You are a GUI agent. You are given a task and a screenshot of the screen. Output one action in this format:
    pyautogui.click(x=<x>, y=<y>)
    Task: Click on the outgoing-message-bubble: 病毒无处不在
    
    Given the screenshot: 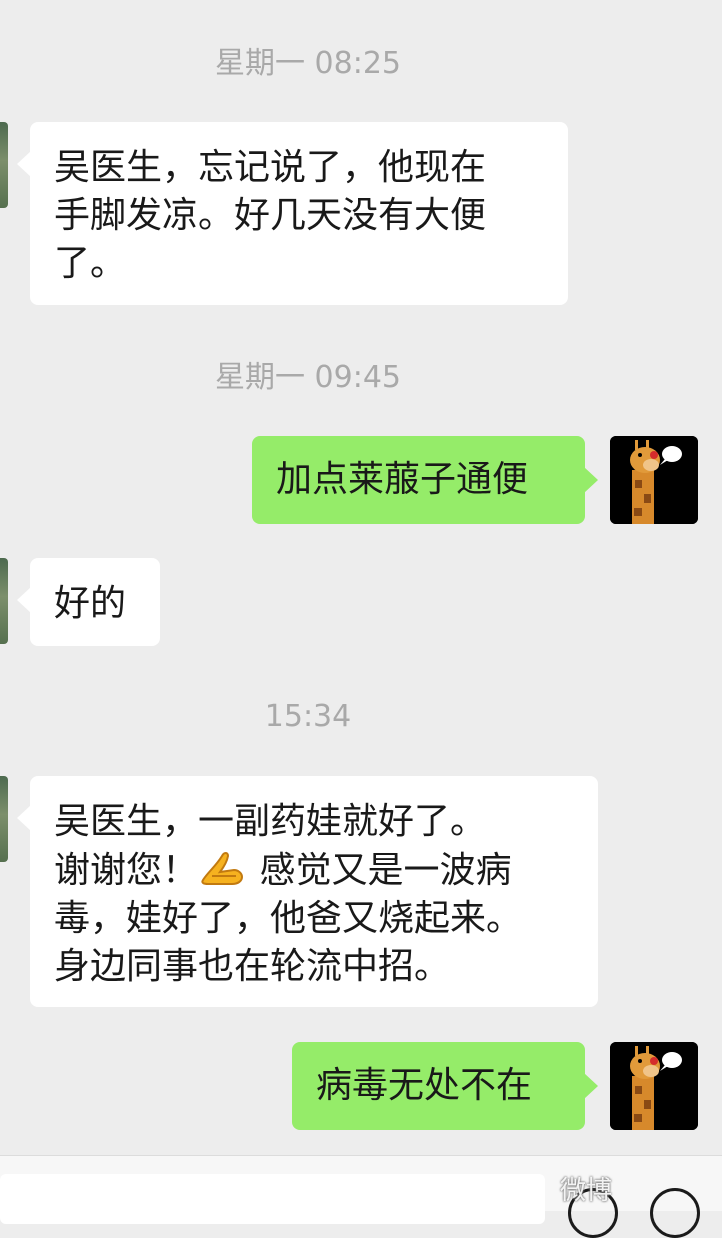 What is the action you would take?
    pyautogui.click(x=445, y=1086)
    